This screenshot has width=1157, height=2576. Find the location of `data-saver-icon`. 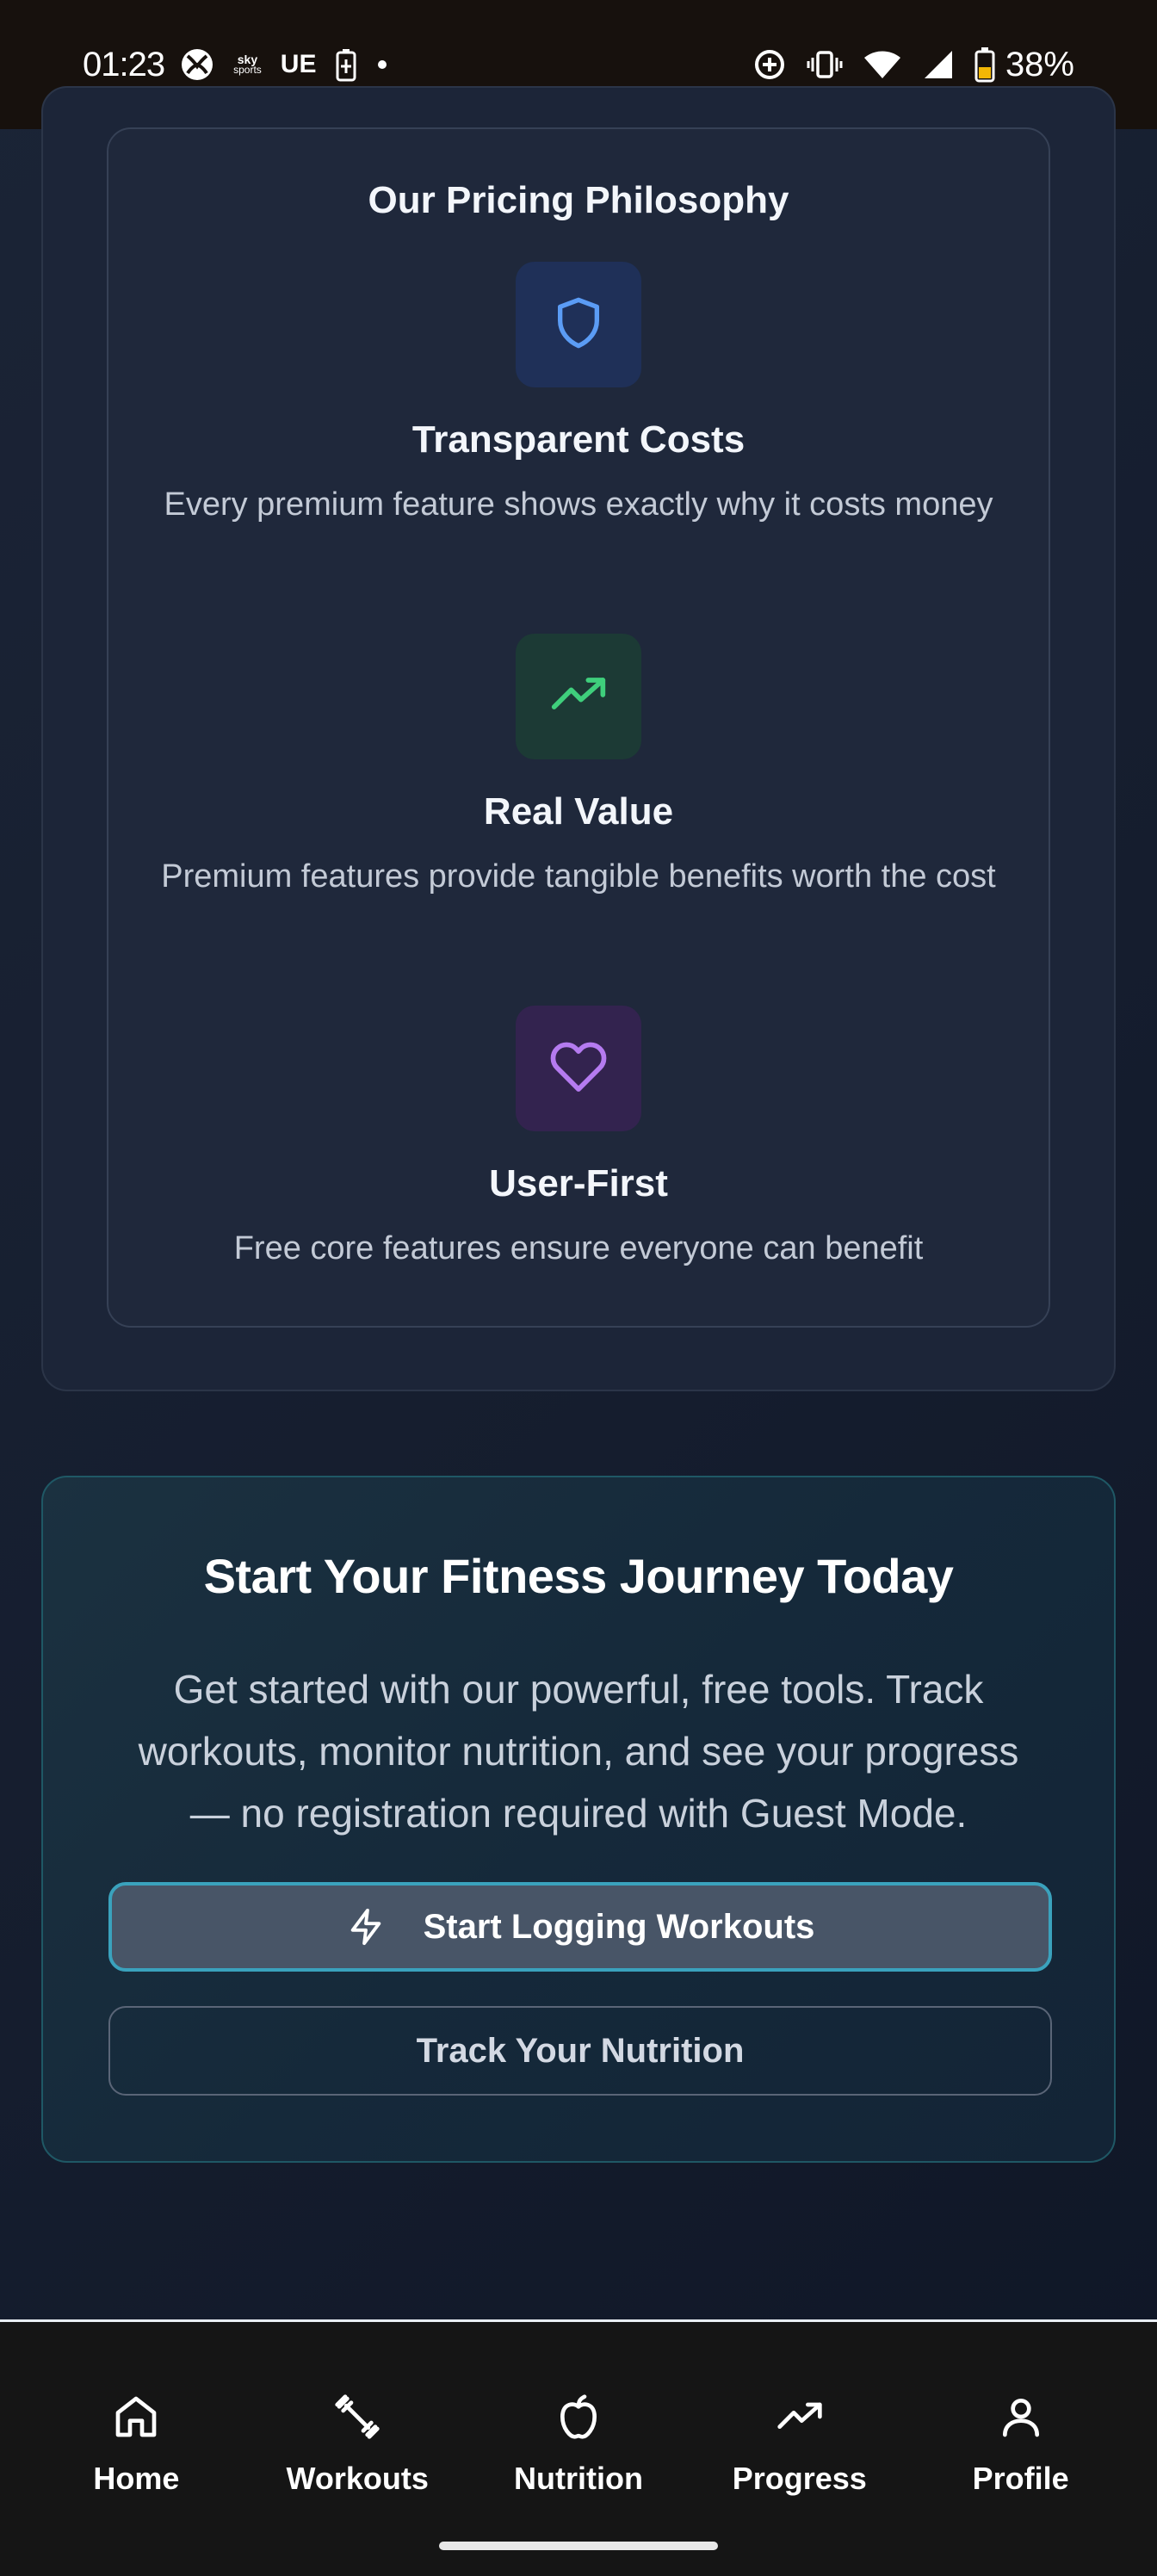

data-saver-icon is located at coordinates (770, 64).